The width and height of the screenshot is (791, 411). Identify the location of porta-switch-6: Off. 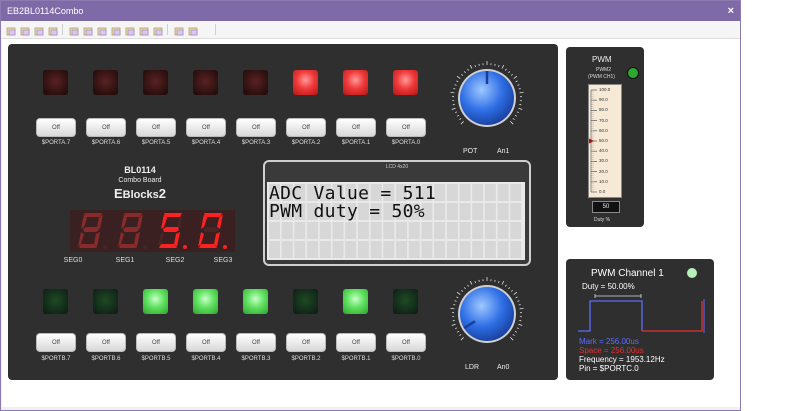
(106, 127).